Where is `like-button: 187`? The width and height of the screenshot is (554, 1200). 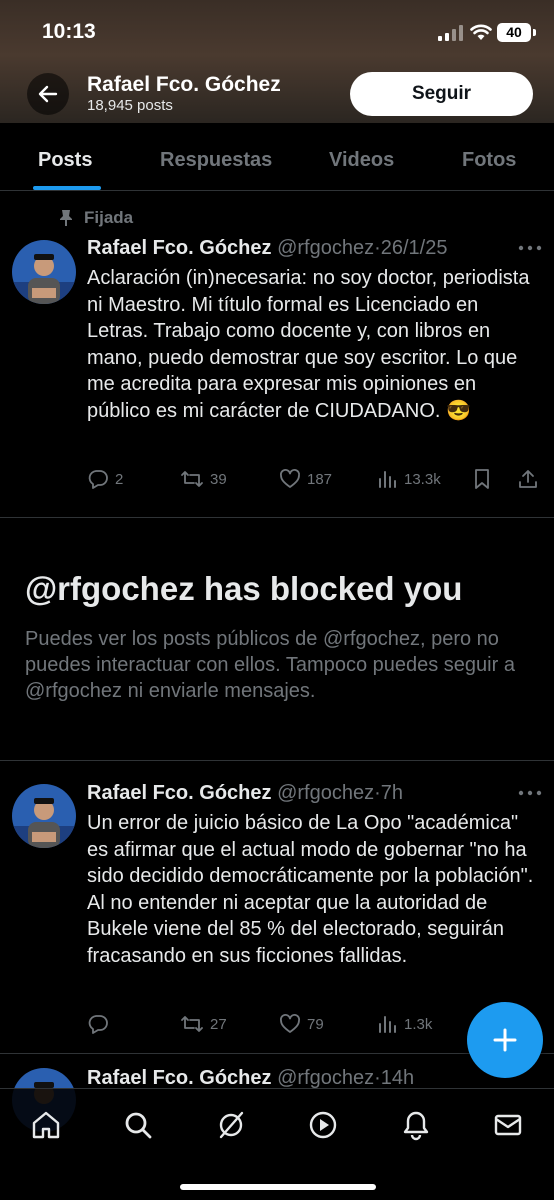
like-button: 187 is located at coordinates (305, 479).